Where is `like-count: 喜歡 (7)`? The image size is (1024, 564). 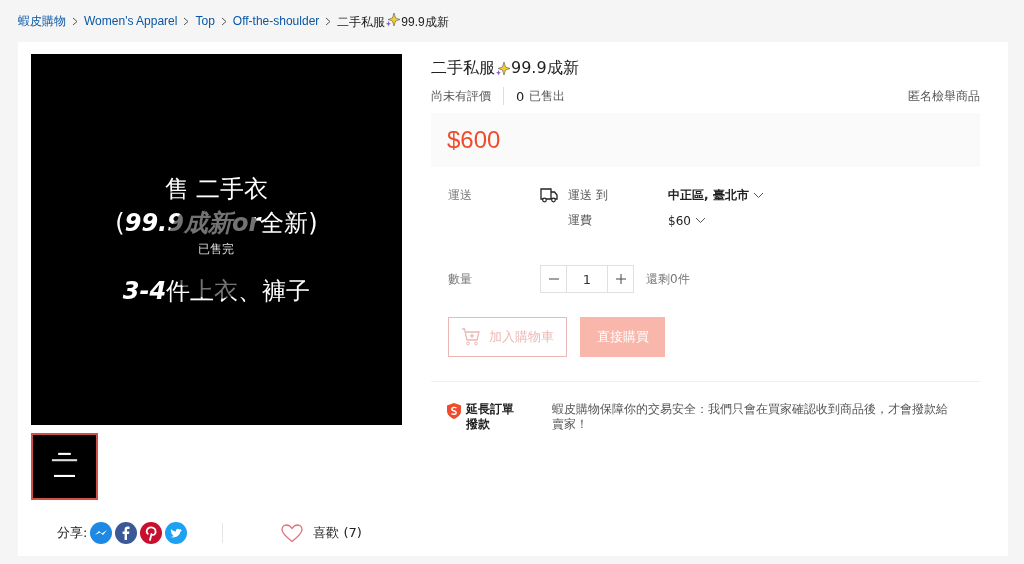 like-count: 喜歡 (7) is located at coordinates (337, 533).